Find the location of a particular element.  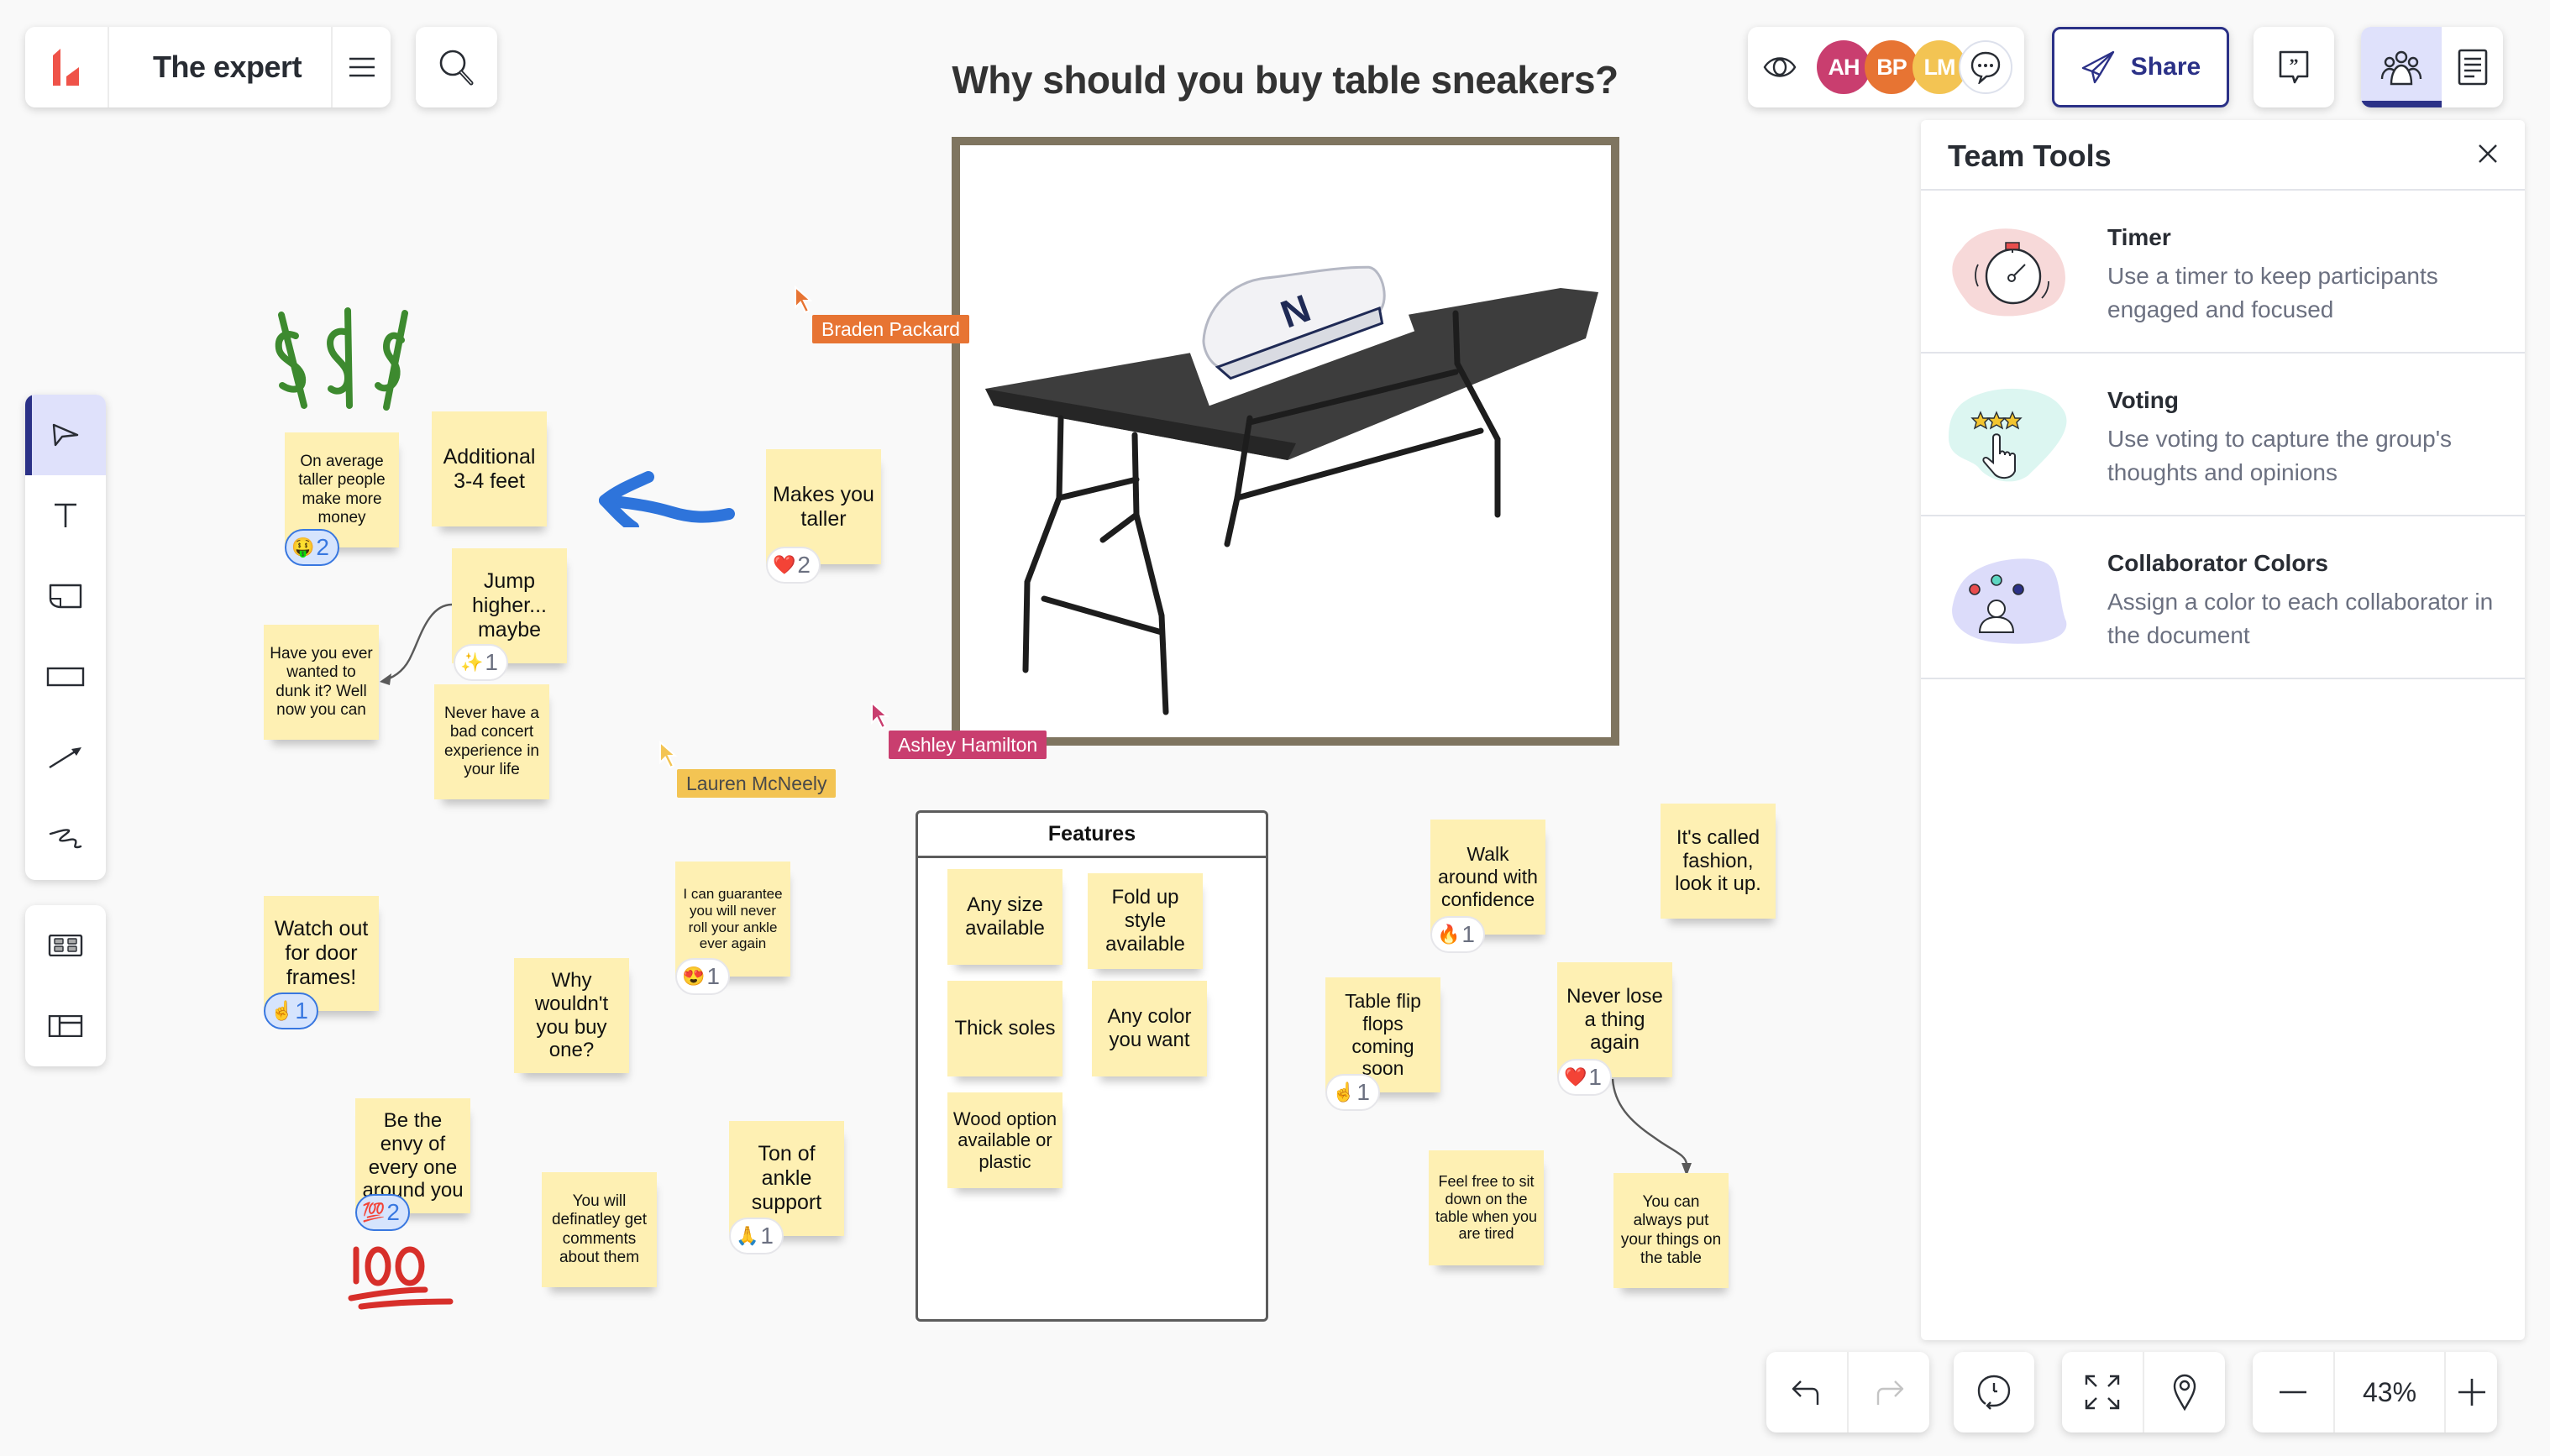

sticky-note: Any color you want is located at coordinates (1150, 1028).